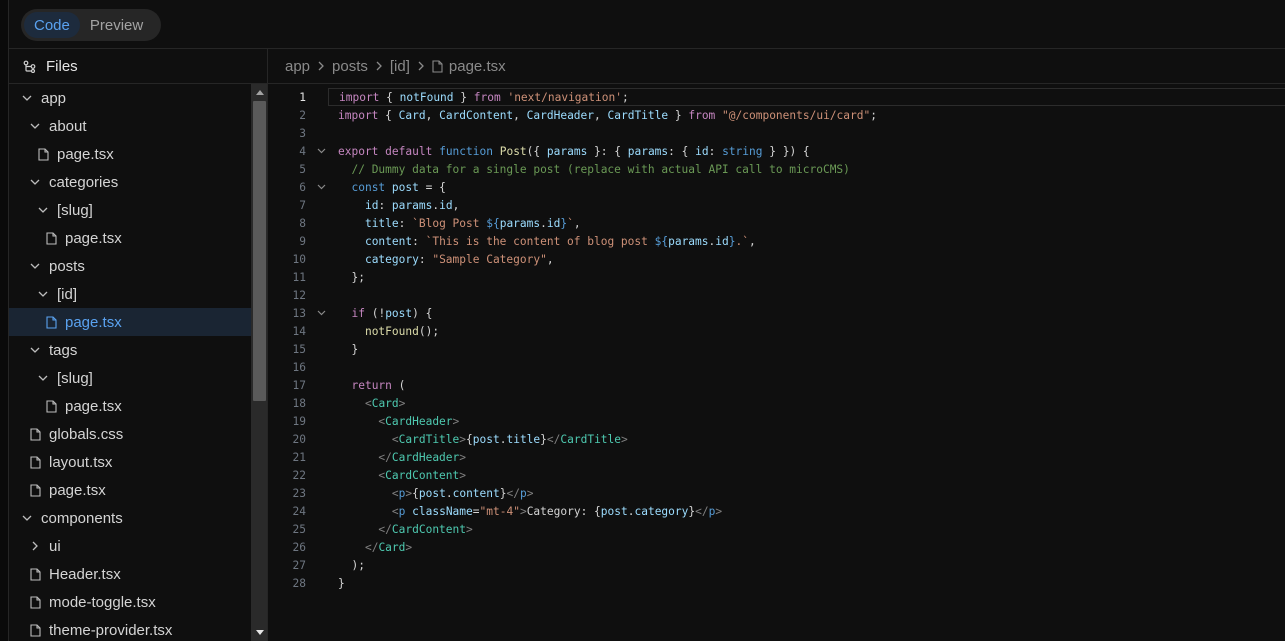 The height and width of the screenshot is (641, 1285). I want to click on tree-file: Header.tsx, so click(130, 574).